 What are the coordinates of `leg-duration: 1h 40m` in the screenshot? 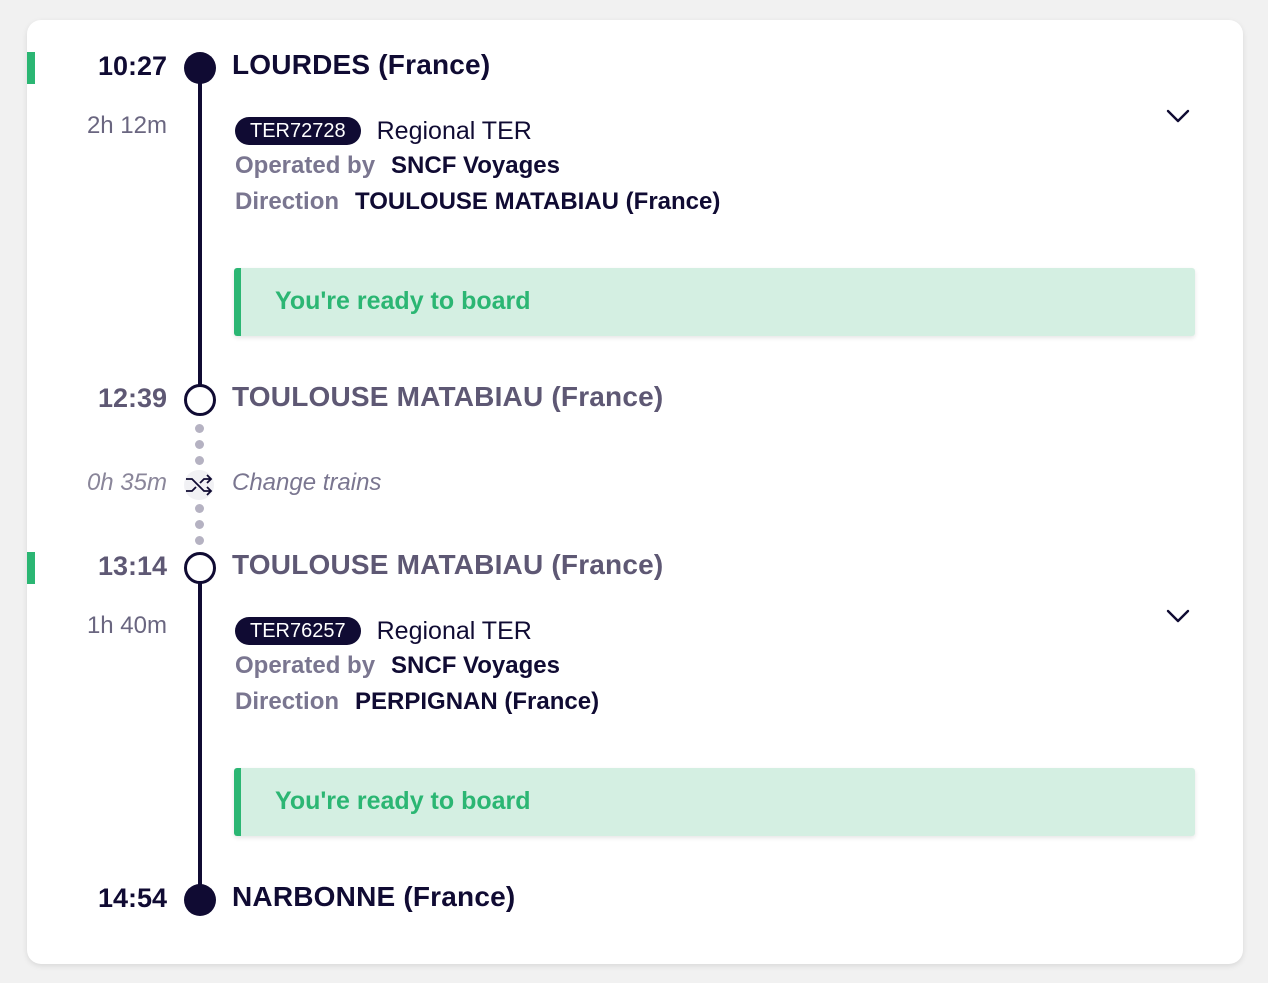 It's located at (126, 625).